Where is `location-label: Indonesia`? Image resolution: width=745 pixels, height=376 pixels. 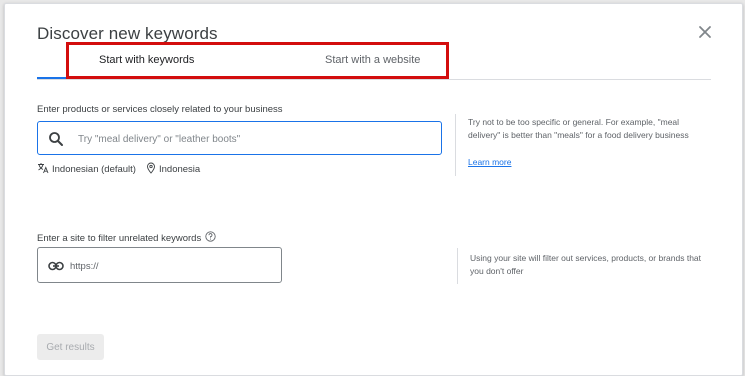
location-label: Indonesia is located at coordinates (179, 169).